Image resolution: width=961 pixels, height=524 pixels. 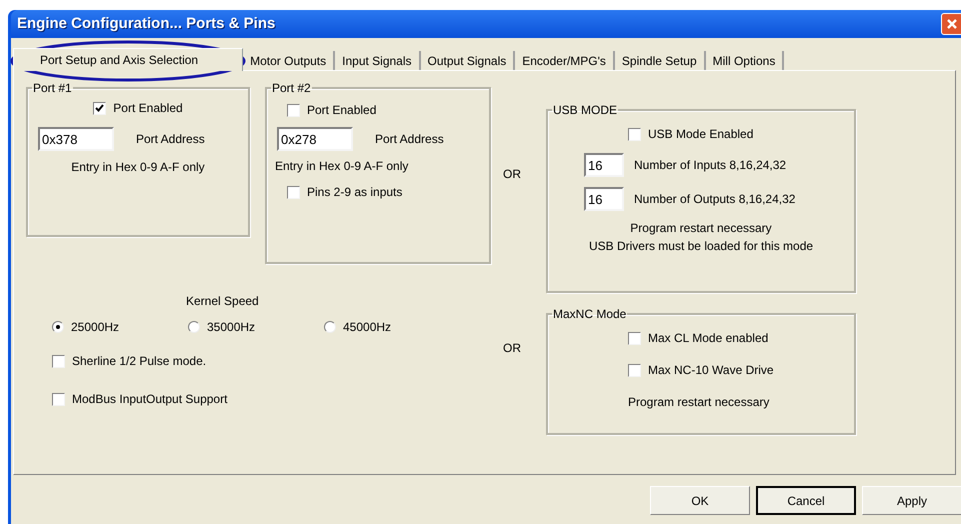 I want to click on checkbox-label: Pins 2-9 as inputs, so click(x=354, y=192).